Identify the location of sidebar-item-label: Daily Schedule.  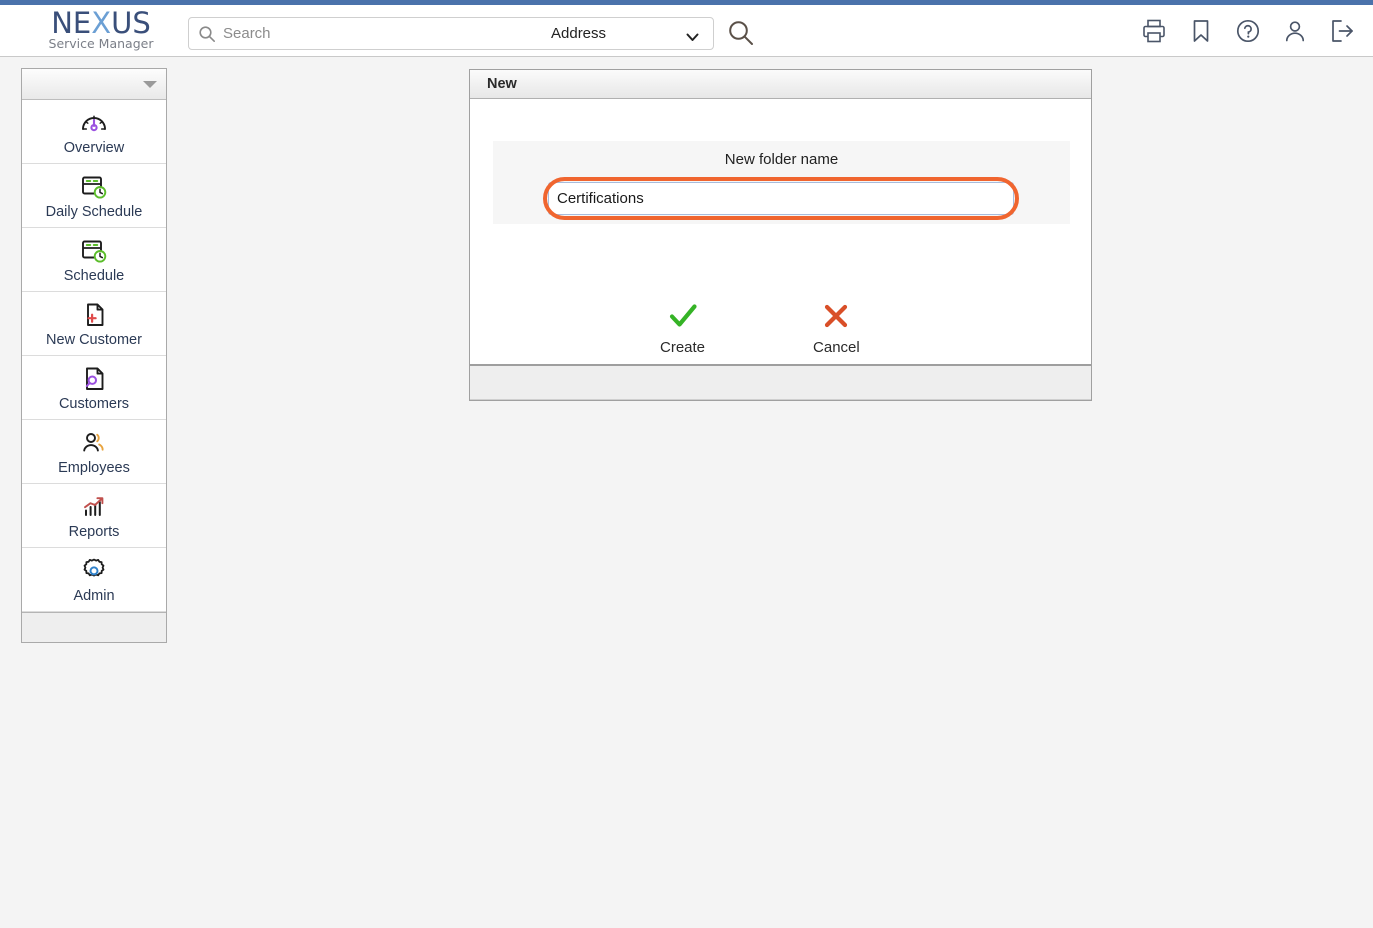
(94, 211).